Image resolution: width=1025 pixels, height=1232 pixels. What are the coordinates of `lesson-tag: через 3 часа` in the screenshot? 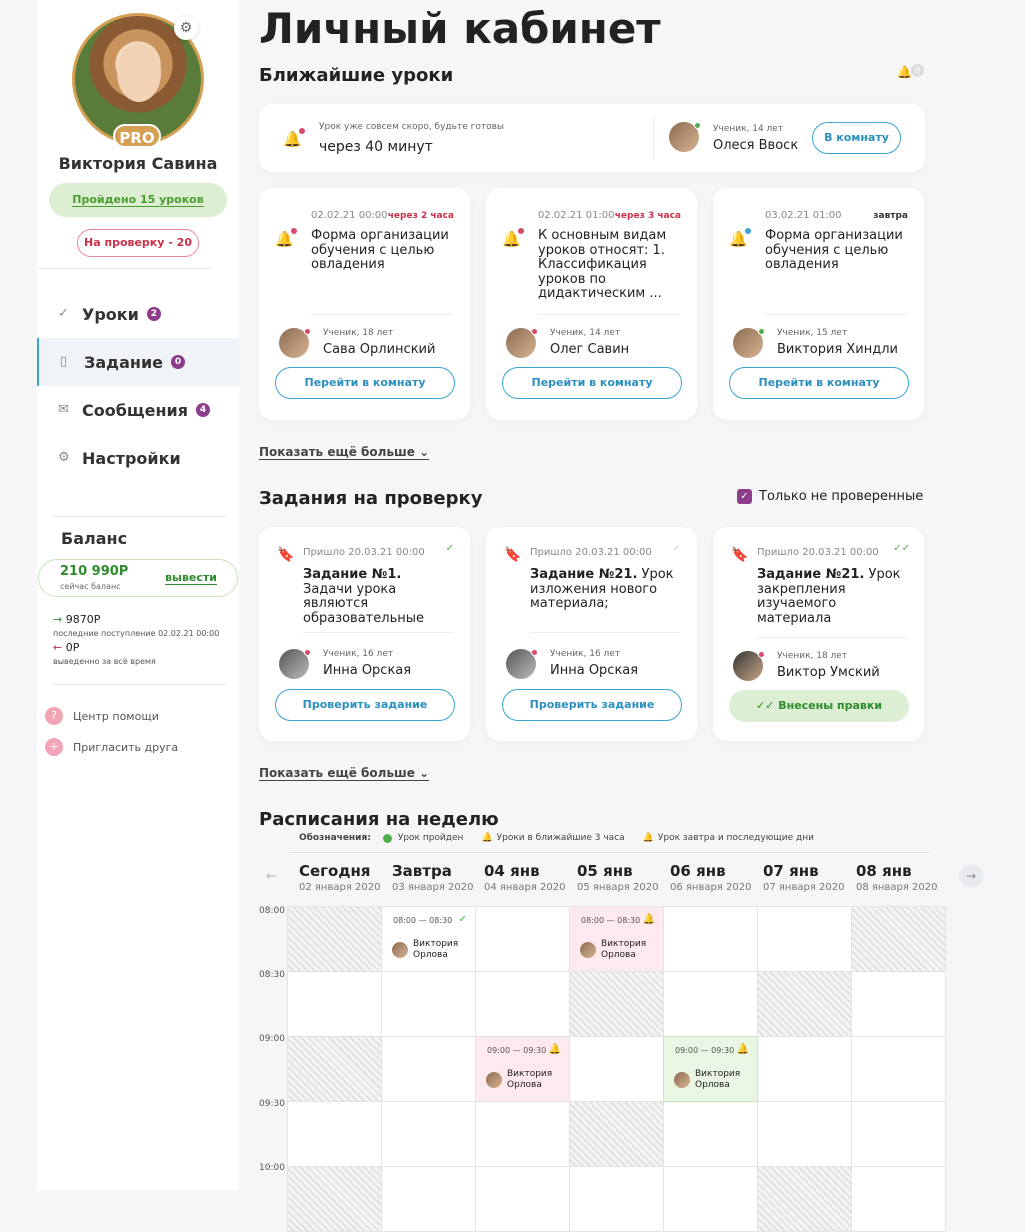 It's located at (647, 216).